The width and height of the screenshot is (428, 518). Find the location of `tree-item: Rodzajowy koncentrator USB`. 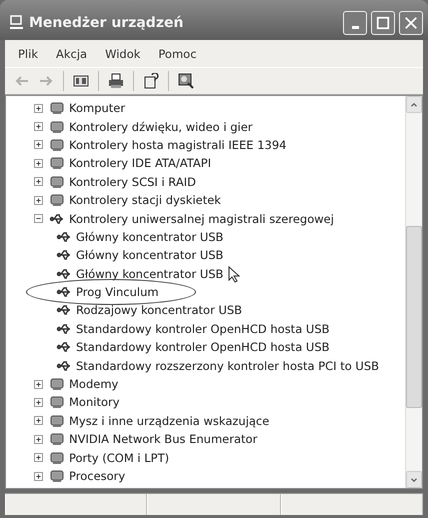

tree-item: Rodzajowy koncentrator USB is located at coordinates (159, 310).